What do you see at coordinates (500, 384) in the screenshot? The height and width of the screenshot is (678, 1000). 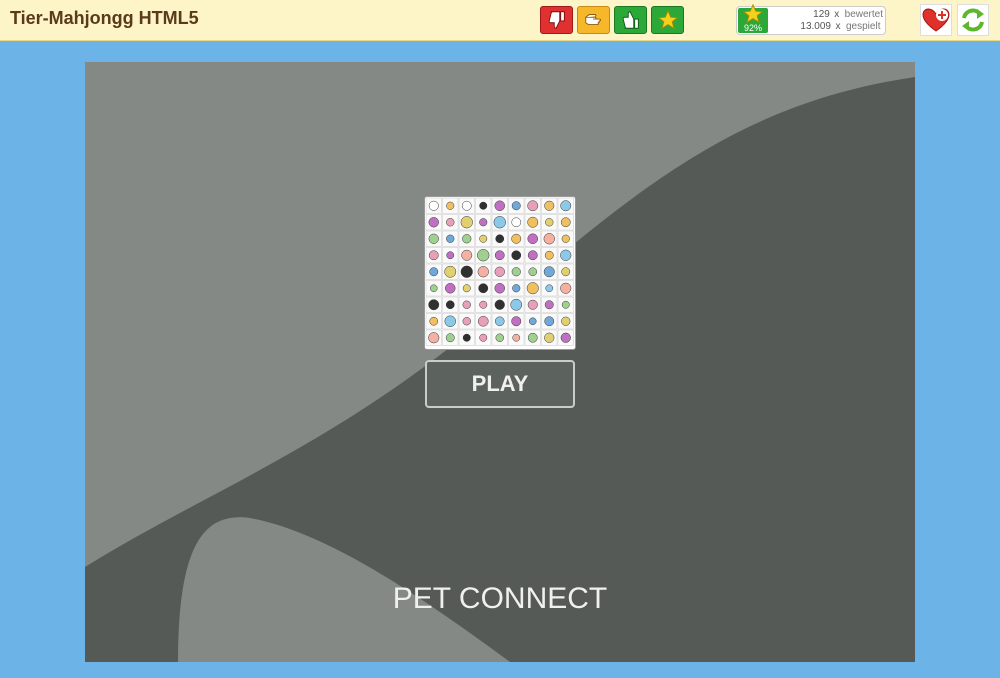 I see `play-button: PLAY` at bounding box center [500, 384].